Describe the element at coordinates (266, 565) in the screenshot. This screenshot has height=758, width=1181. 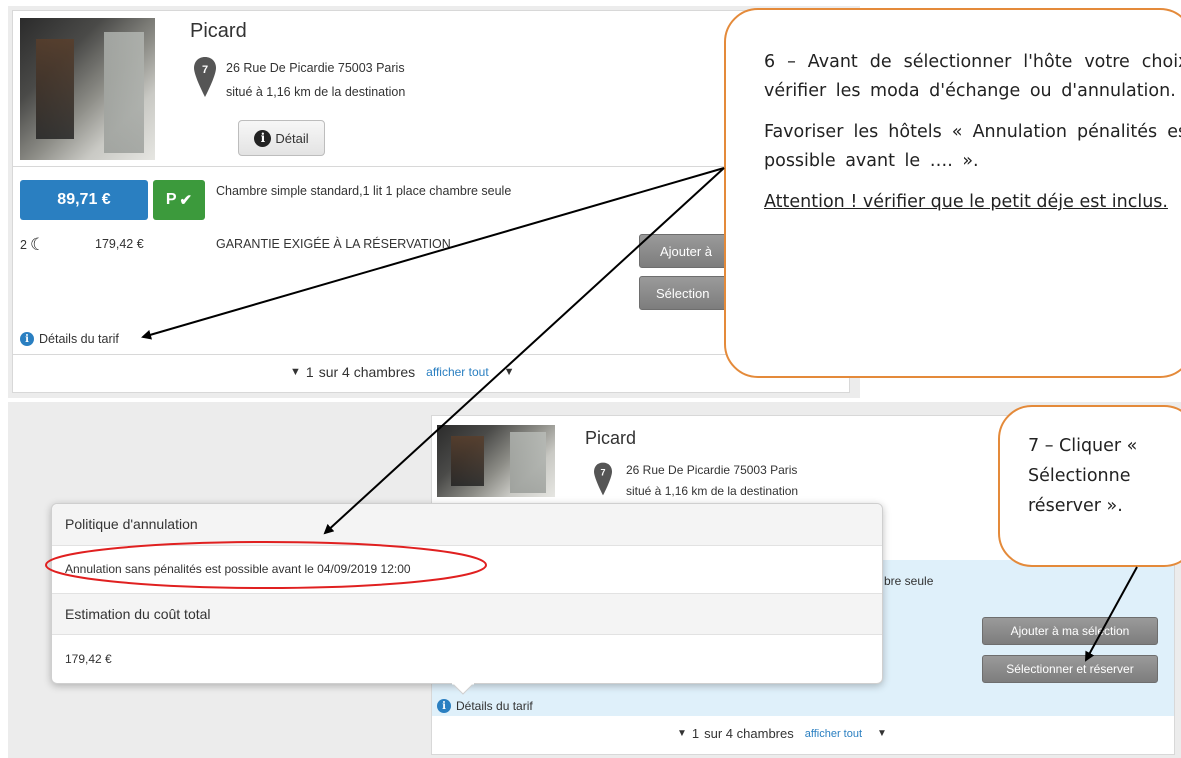
I see `cancel-policy-highlight` at that location.